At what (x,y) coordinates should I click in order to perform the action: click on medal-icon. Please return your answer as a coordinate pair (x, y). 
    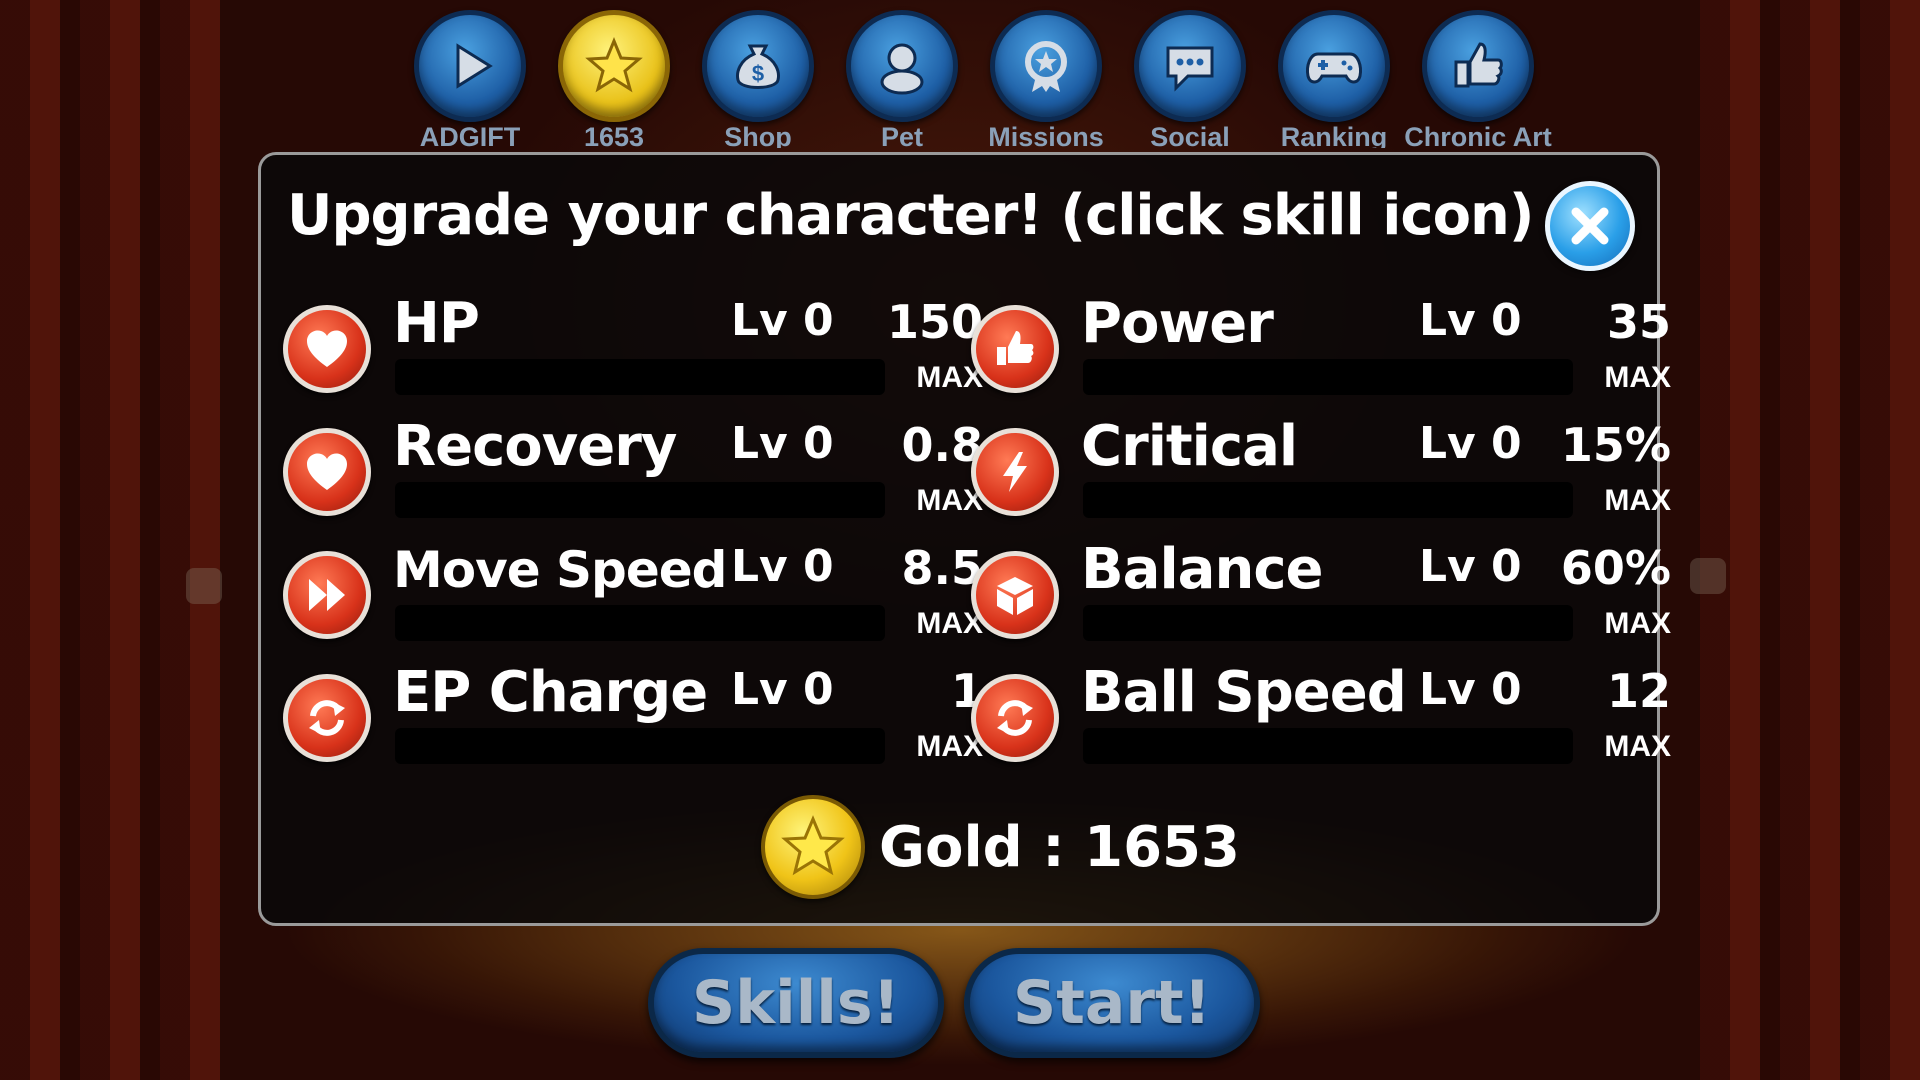
    Looking at the image, I should click on (1046, 66).